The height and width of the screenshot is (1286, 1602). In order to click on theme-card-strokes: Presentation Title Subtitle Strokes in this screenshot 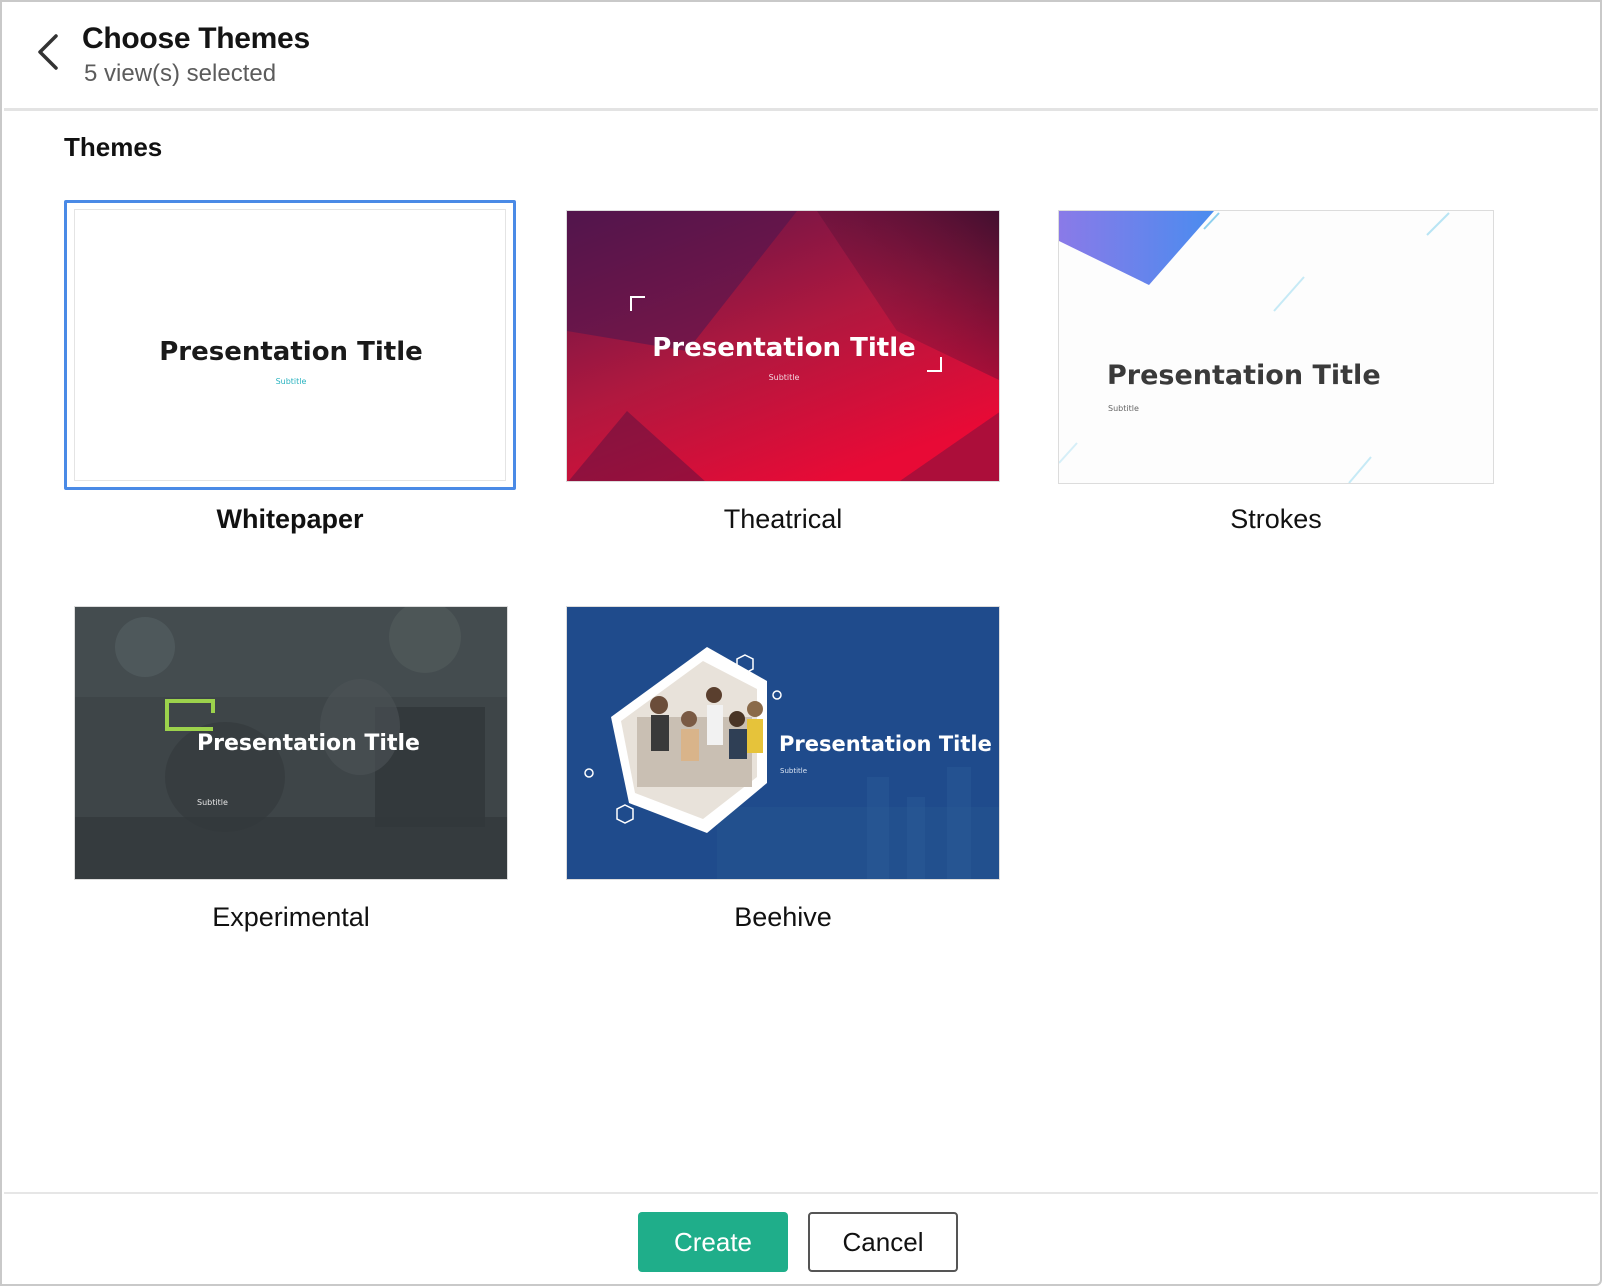, I will do `click(1276, 370)`.